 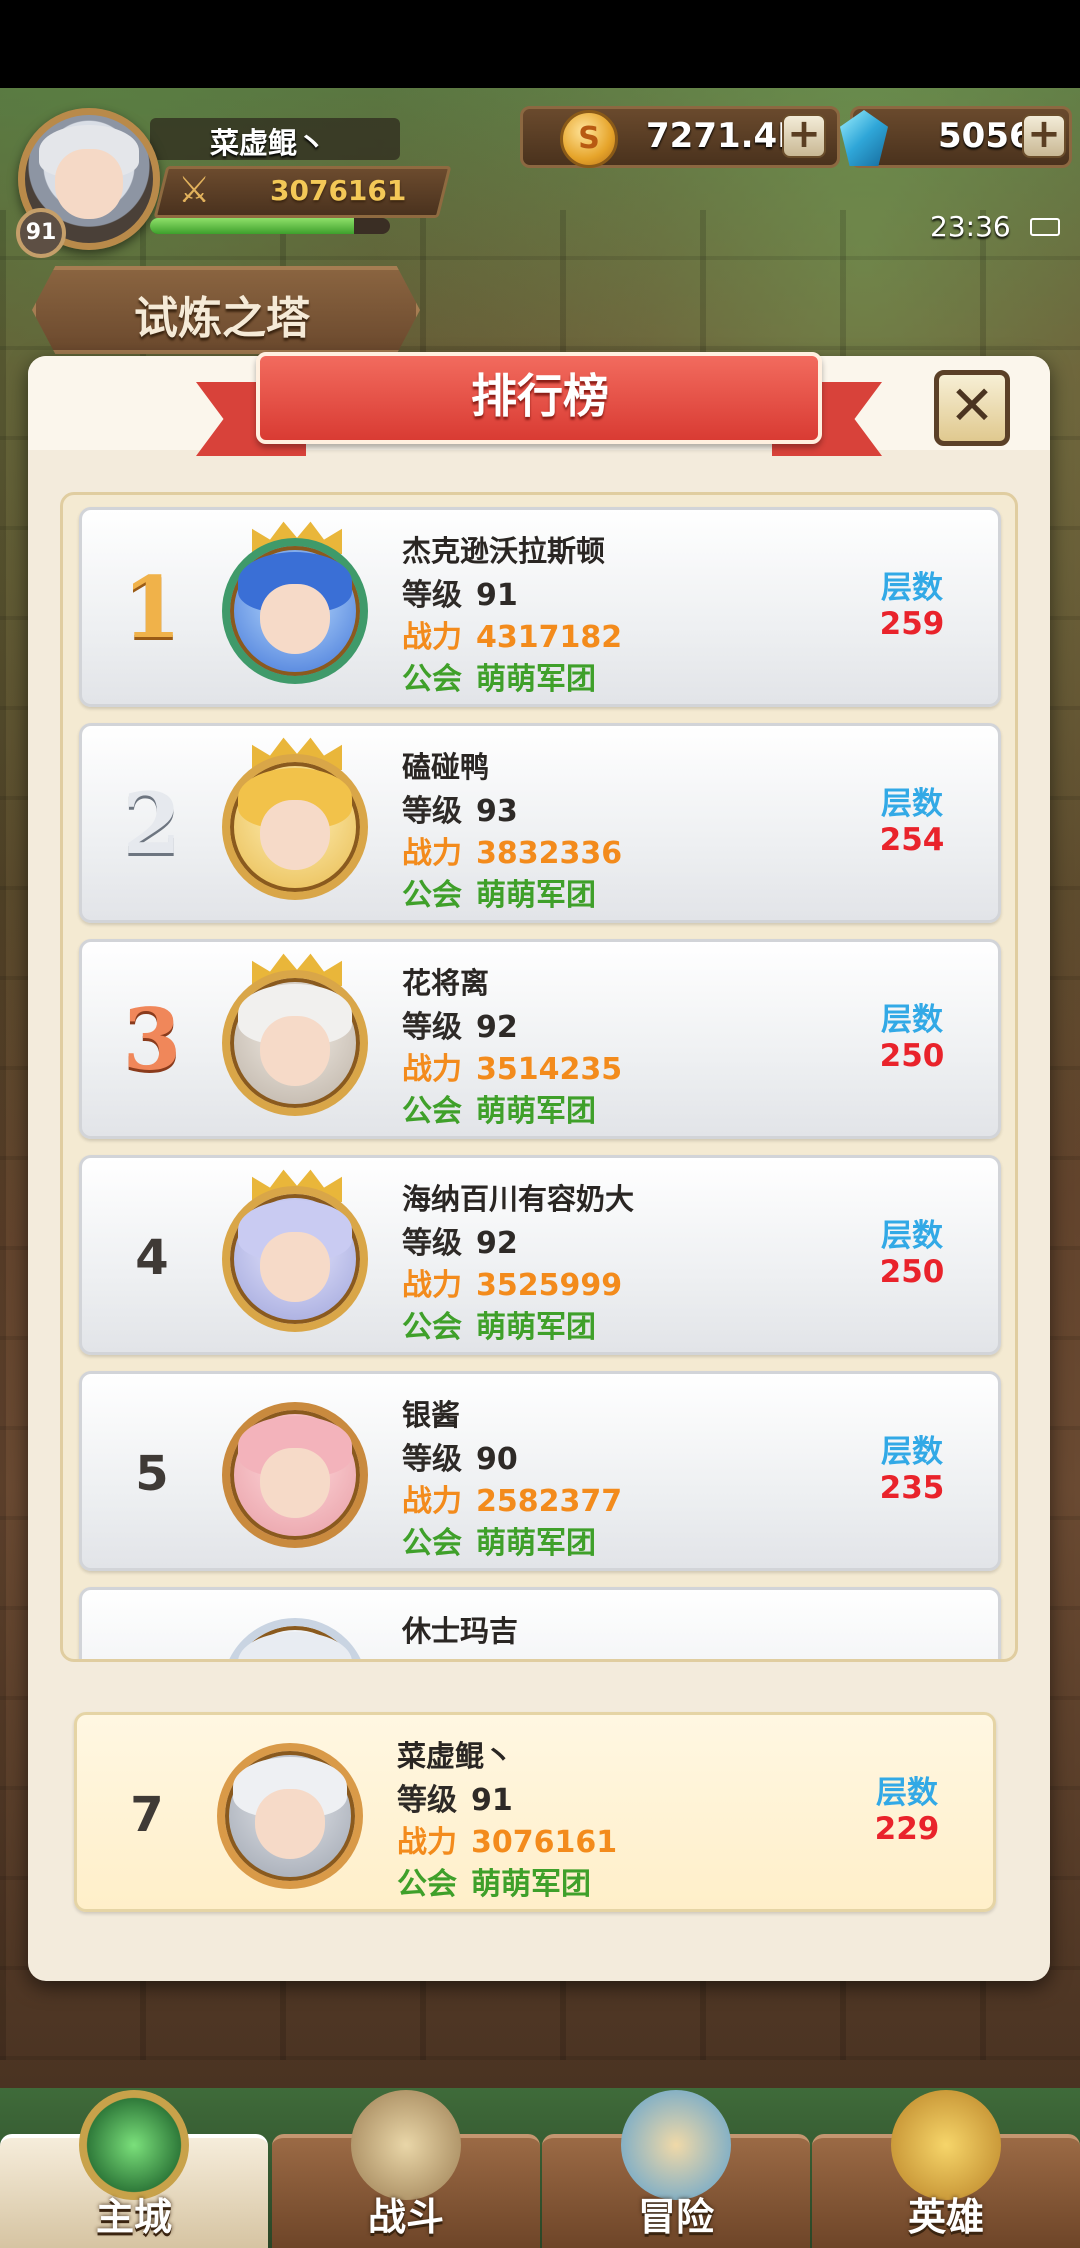 What do you see at coordinates (804, 136) in the screenshot?
I see `add-gold-button: +` at bounding box center [804, 136].